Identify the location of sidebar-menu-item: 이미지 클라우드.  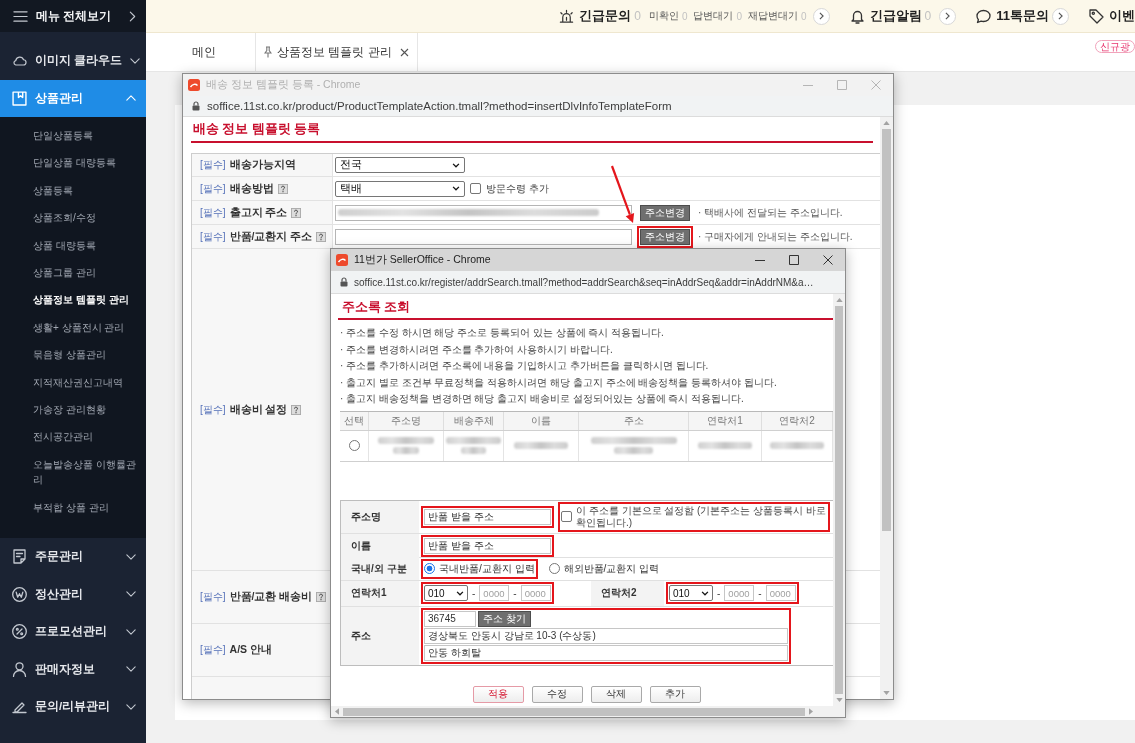
(73, 61).